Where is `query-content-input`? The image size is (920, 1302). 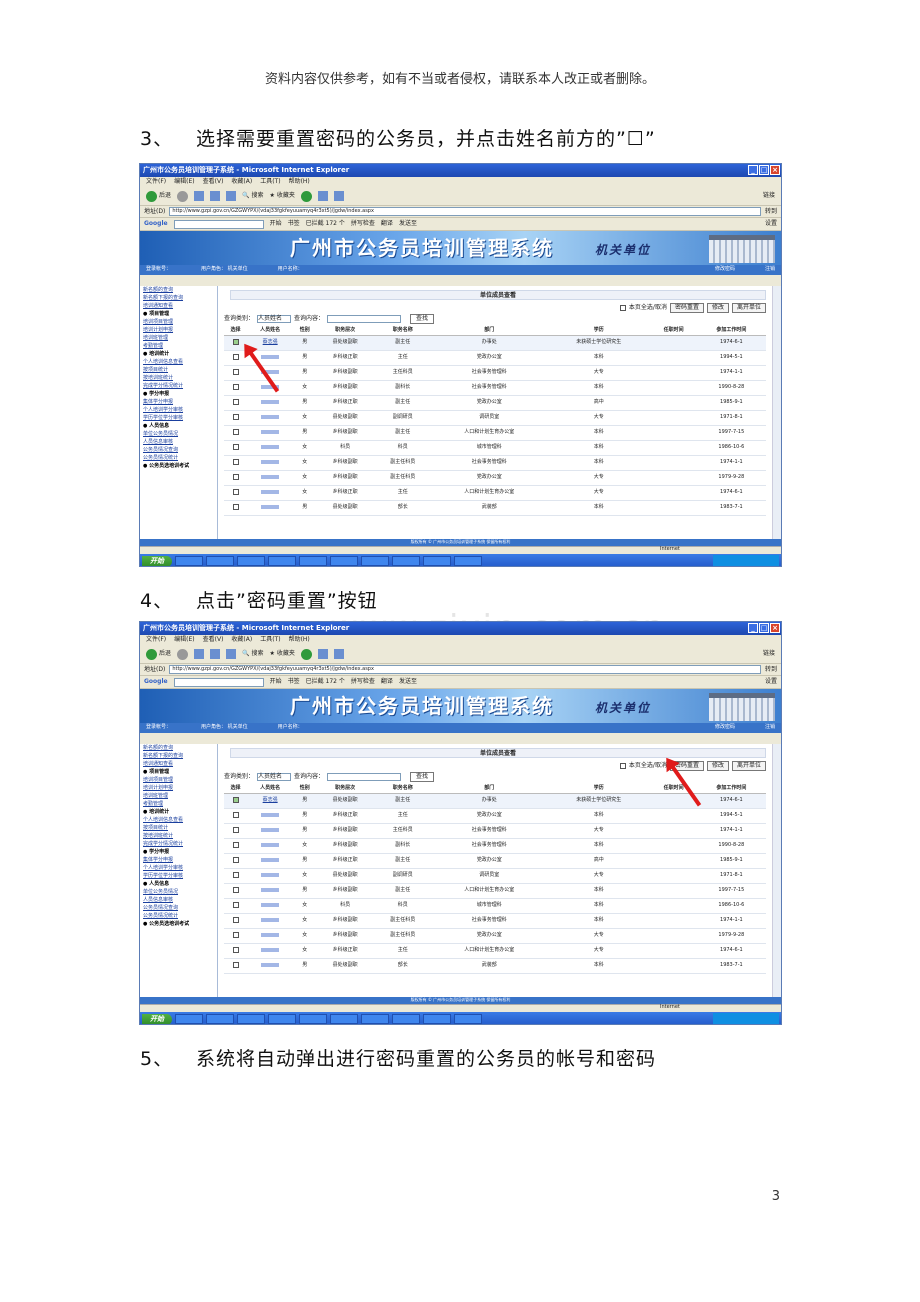 query-content-input is located at coordinates (364, 319).